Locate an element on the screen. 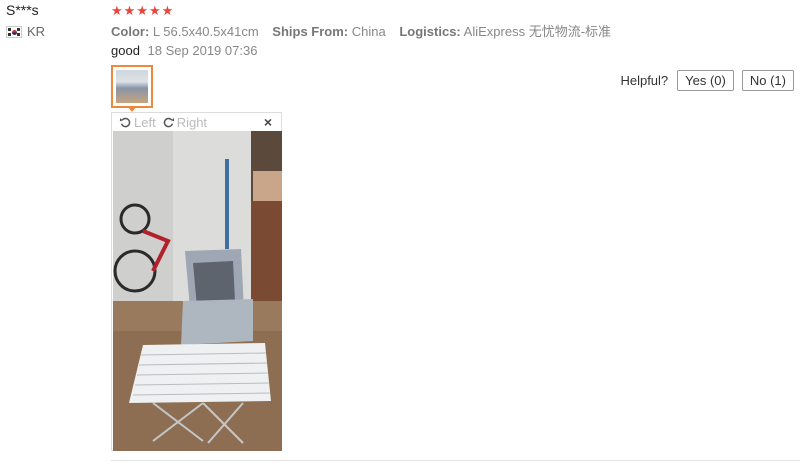  feedback-line: good 18 Sep 2019 07:36 is located at coordinates (184, 50).